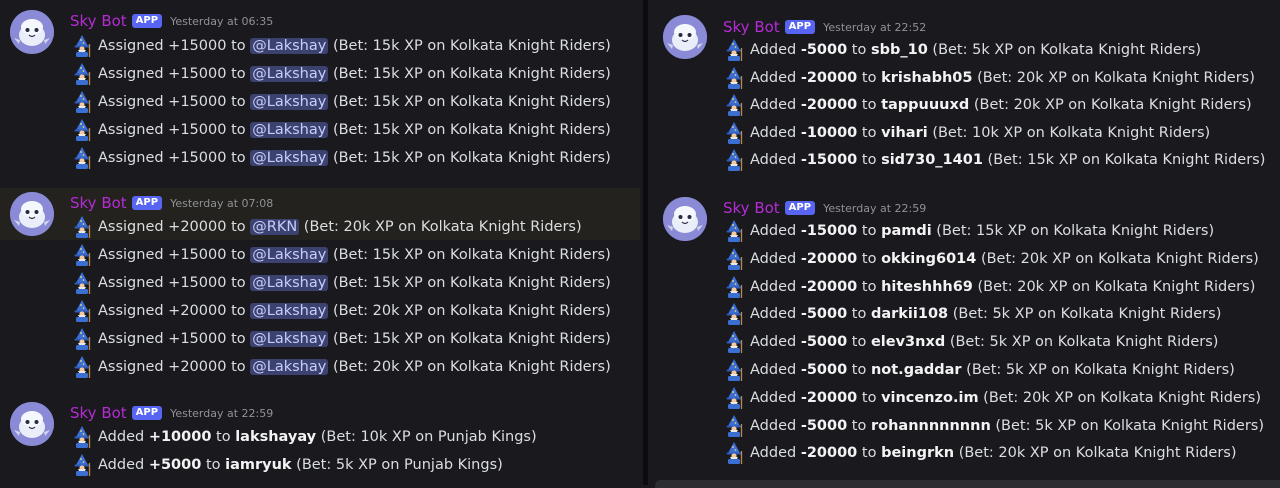 This screenshot has width=1280, height=488. I want to click on message-header: Sky Bot APP Yesterday at 06:35, so click(171, 21).